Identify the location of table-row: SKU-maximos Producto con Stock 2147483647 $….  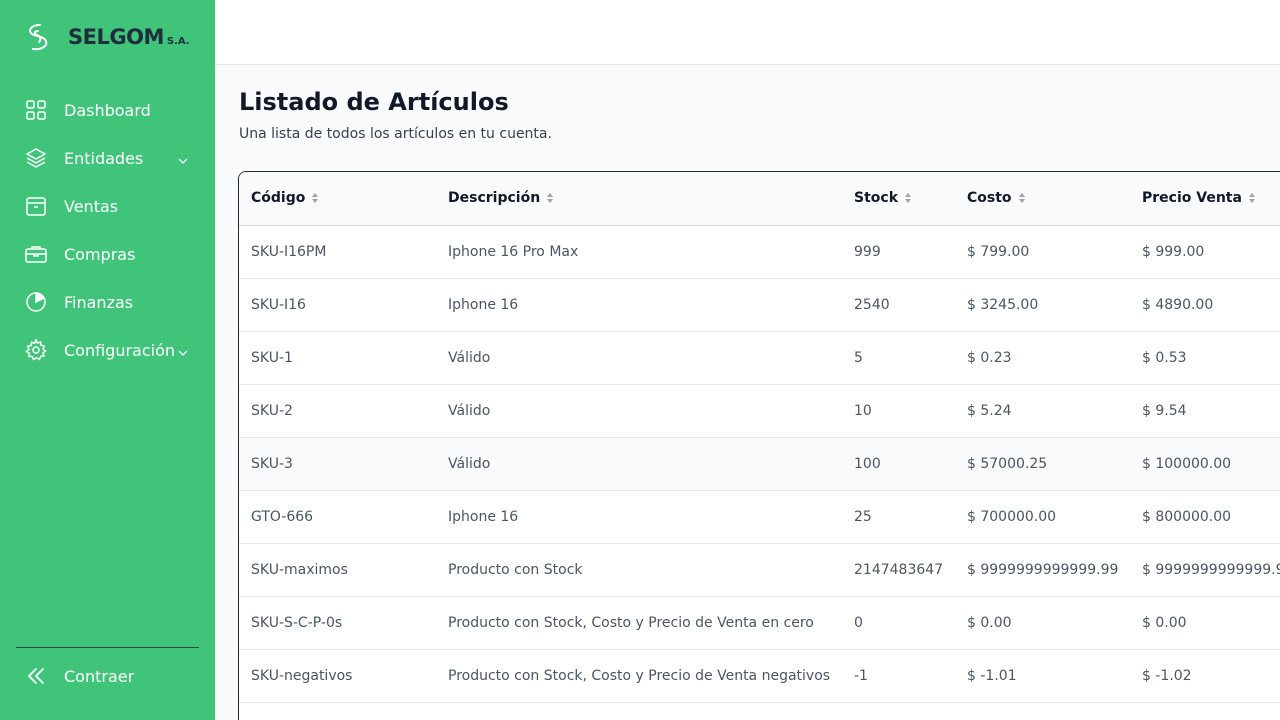
(759, 570).